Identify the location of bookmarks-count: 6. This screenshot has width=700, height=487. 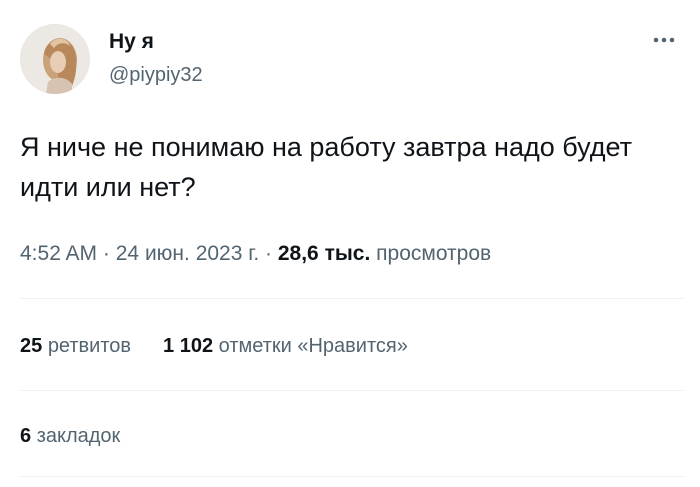
(26, 436).